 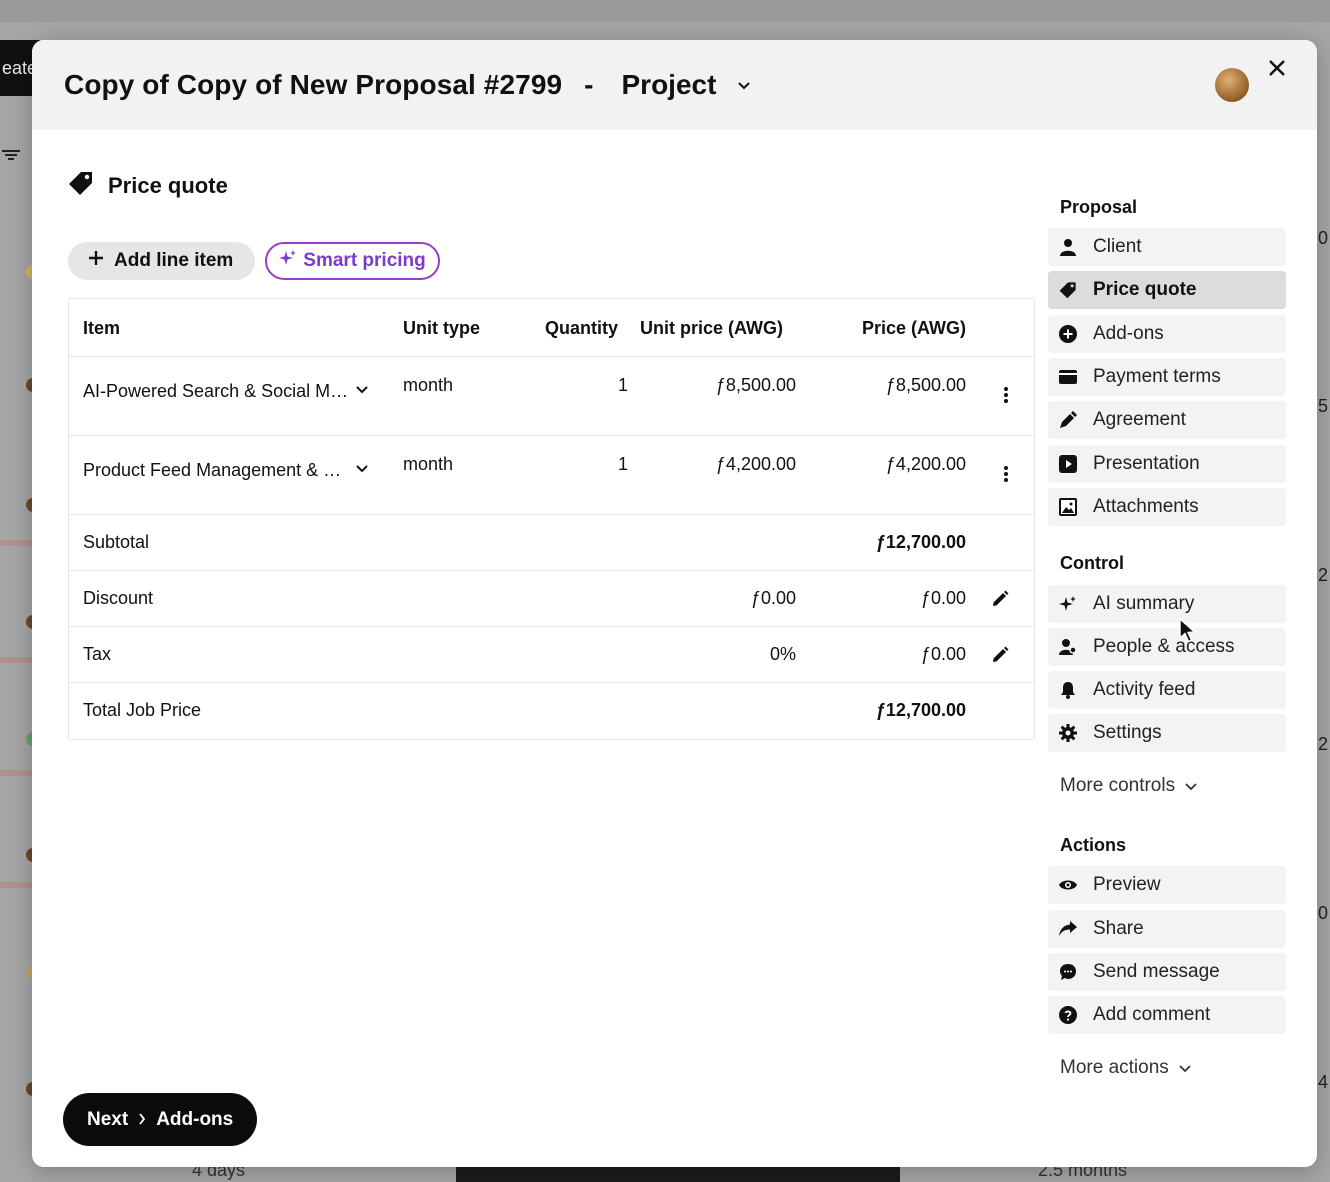 I want to click on sidebar-item-label: Add-ons, so click(x=1128, y=333).